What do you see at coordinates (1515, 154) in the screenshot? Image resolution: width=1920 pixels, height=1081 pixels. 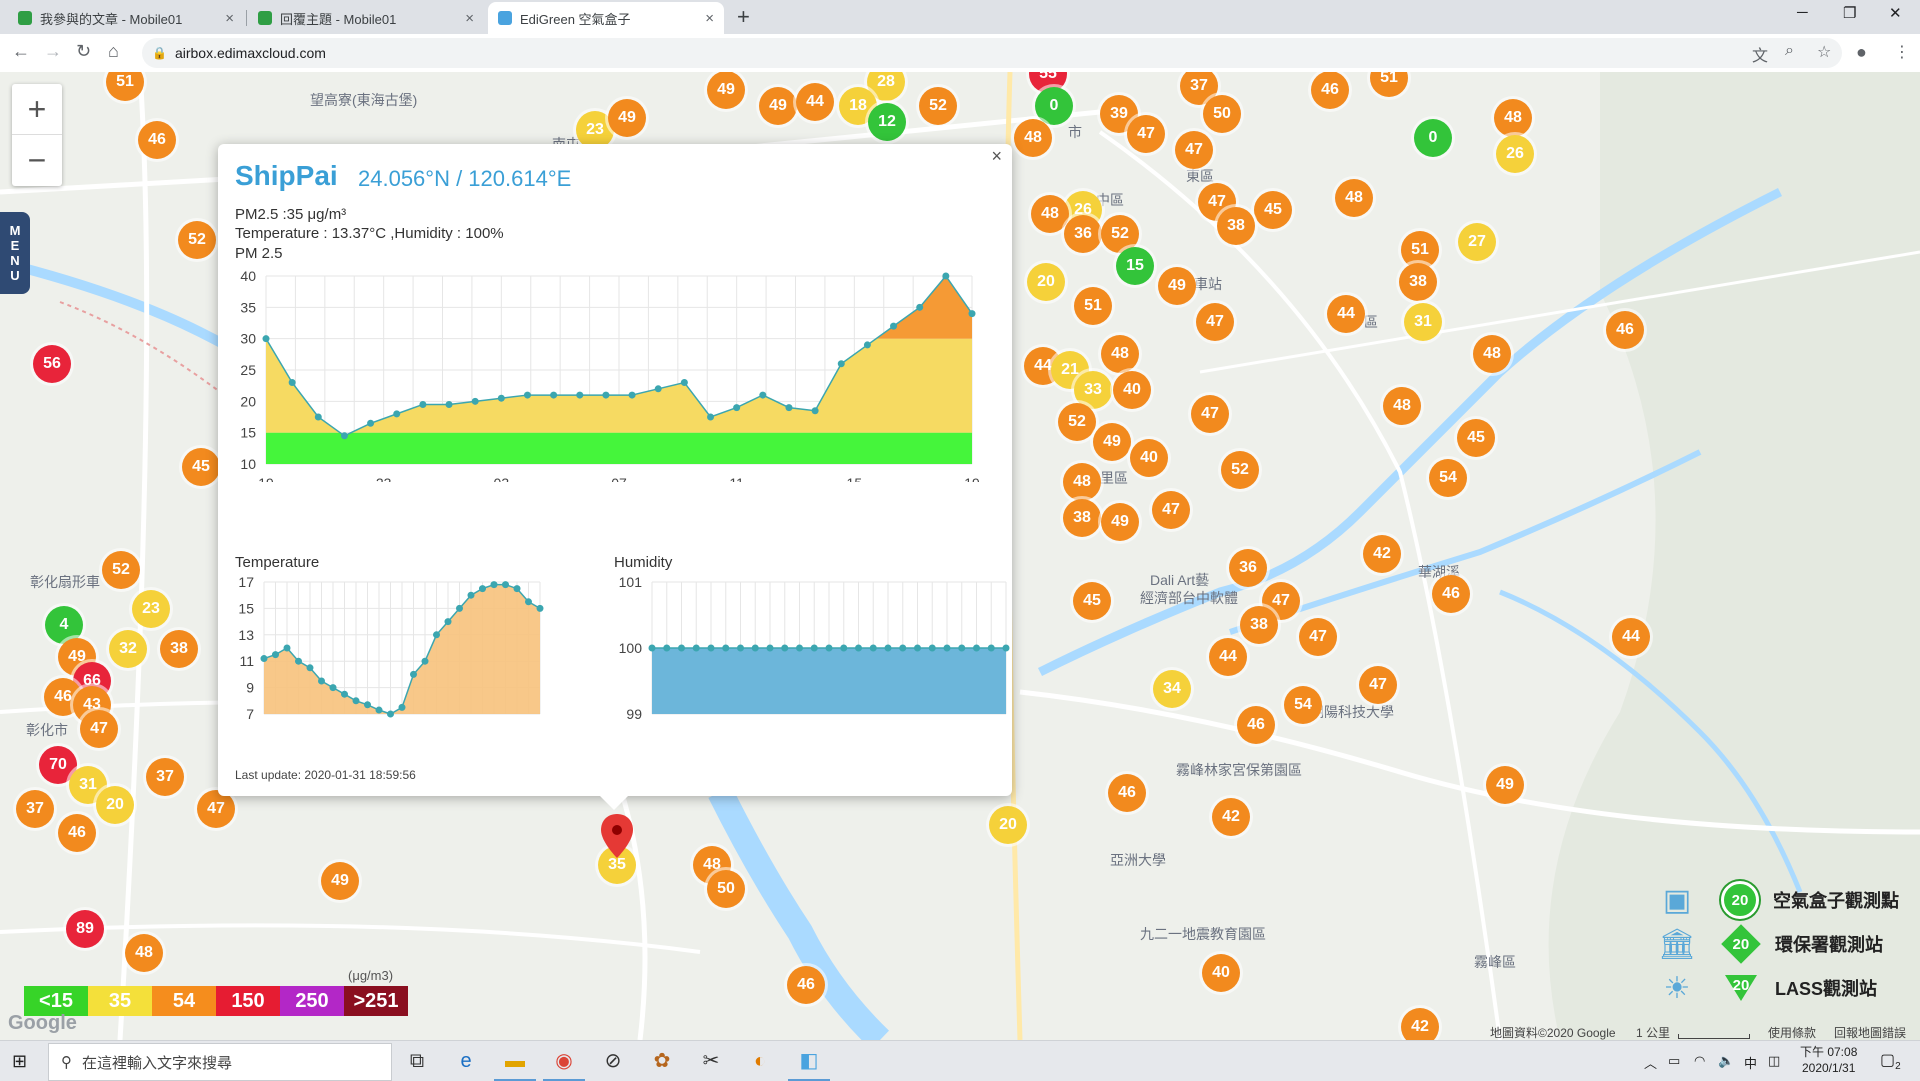 I see `airbox-marker: 26` at bounding box center [1515, 154].